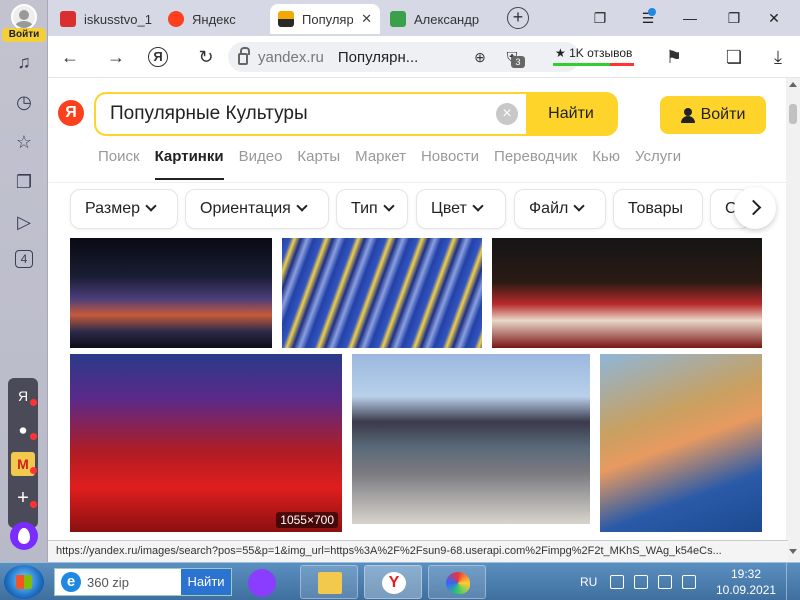 The height and width of the screenshot is (600, 800). What do you see at coordinates (793, 114) in the screenshot?
I see `scroll-thumb` at bounding box center [793, 114].